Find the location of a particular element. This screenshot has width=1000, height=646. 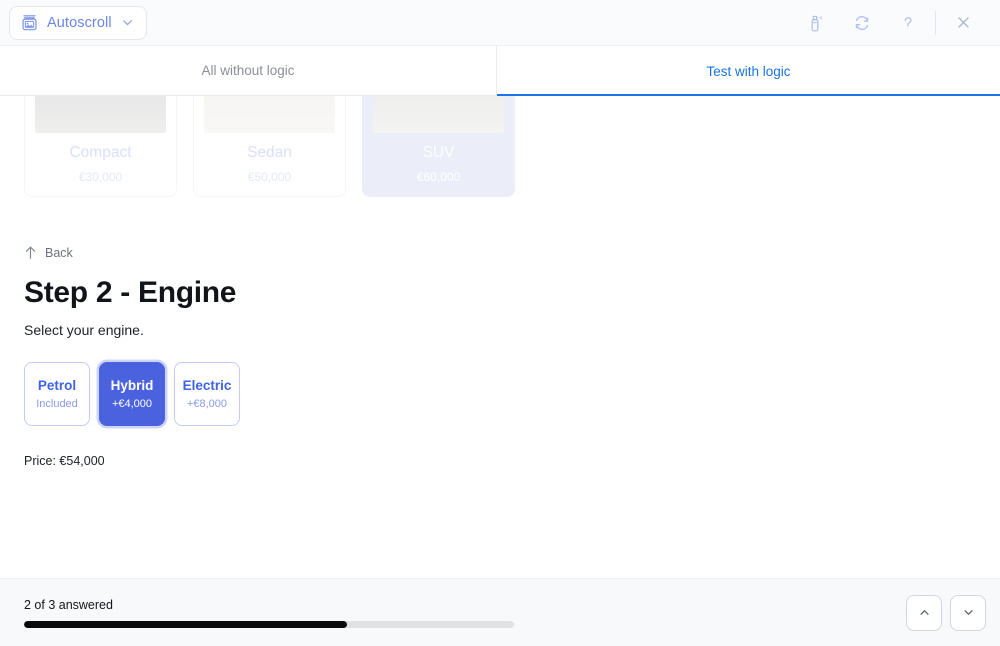

progress-label: 2 of 3 answered is located at coordinates (68, 604).